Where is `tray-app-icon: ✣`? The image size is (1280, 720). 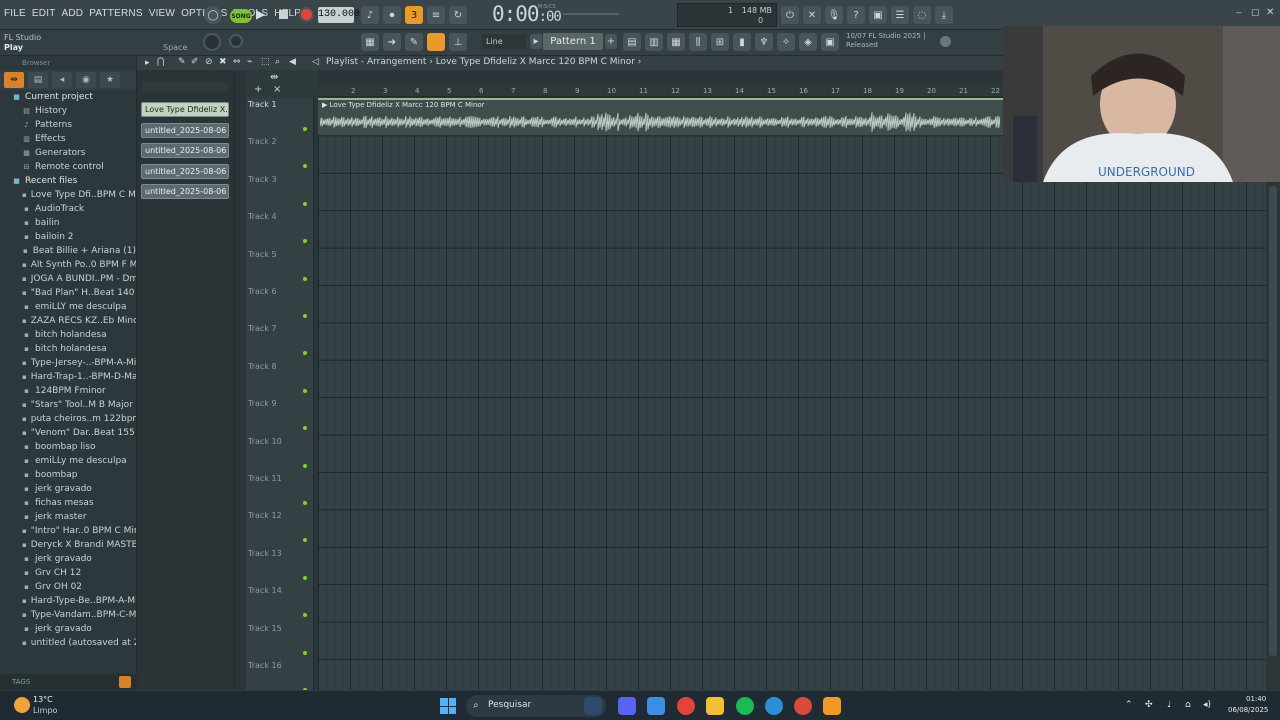
tray-app-icon: ✣ is located at coordinates (1149, 705).